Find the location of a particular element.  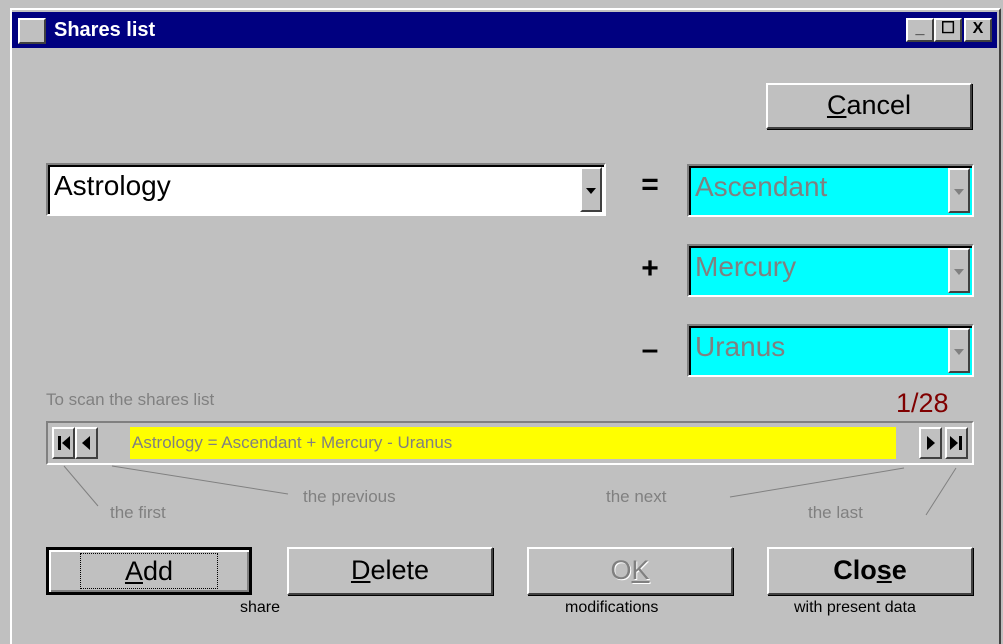

hint-first: the first is located at coordinates (138, 512).